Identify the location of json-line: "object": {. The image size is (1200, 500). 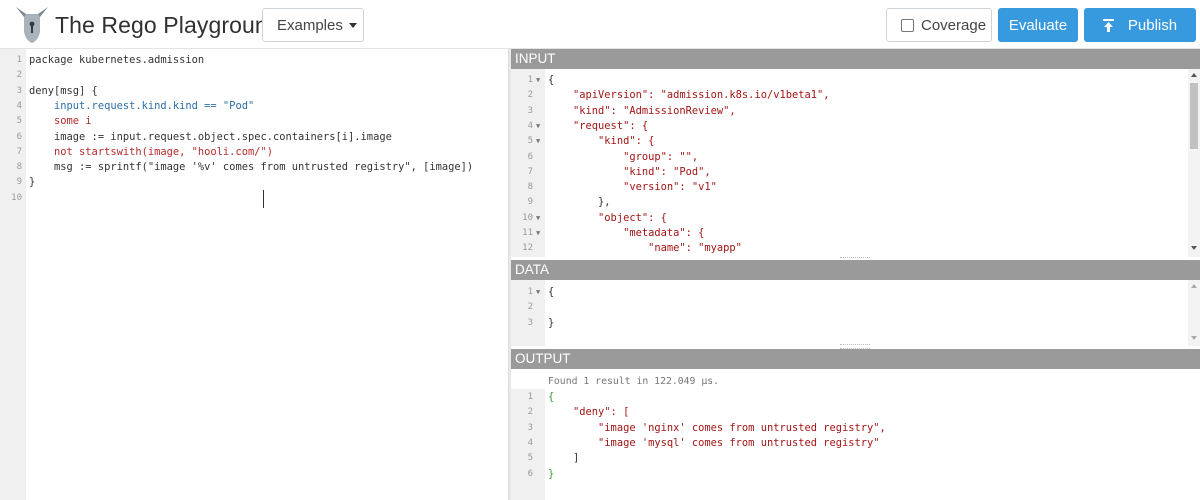
(607, 217).